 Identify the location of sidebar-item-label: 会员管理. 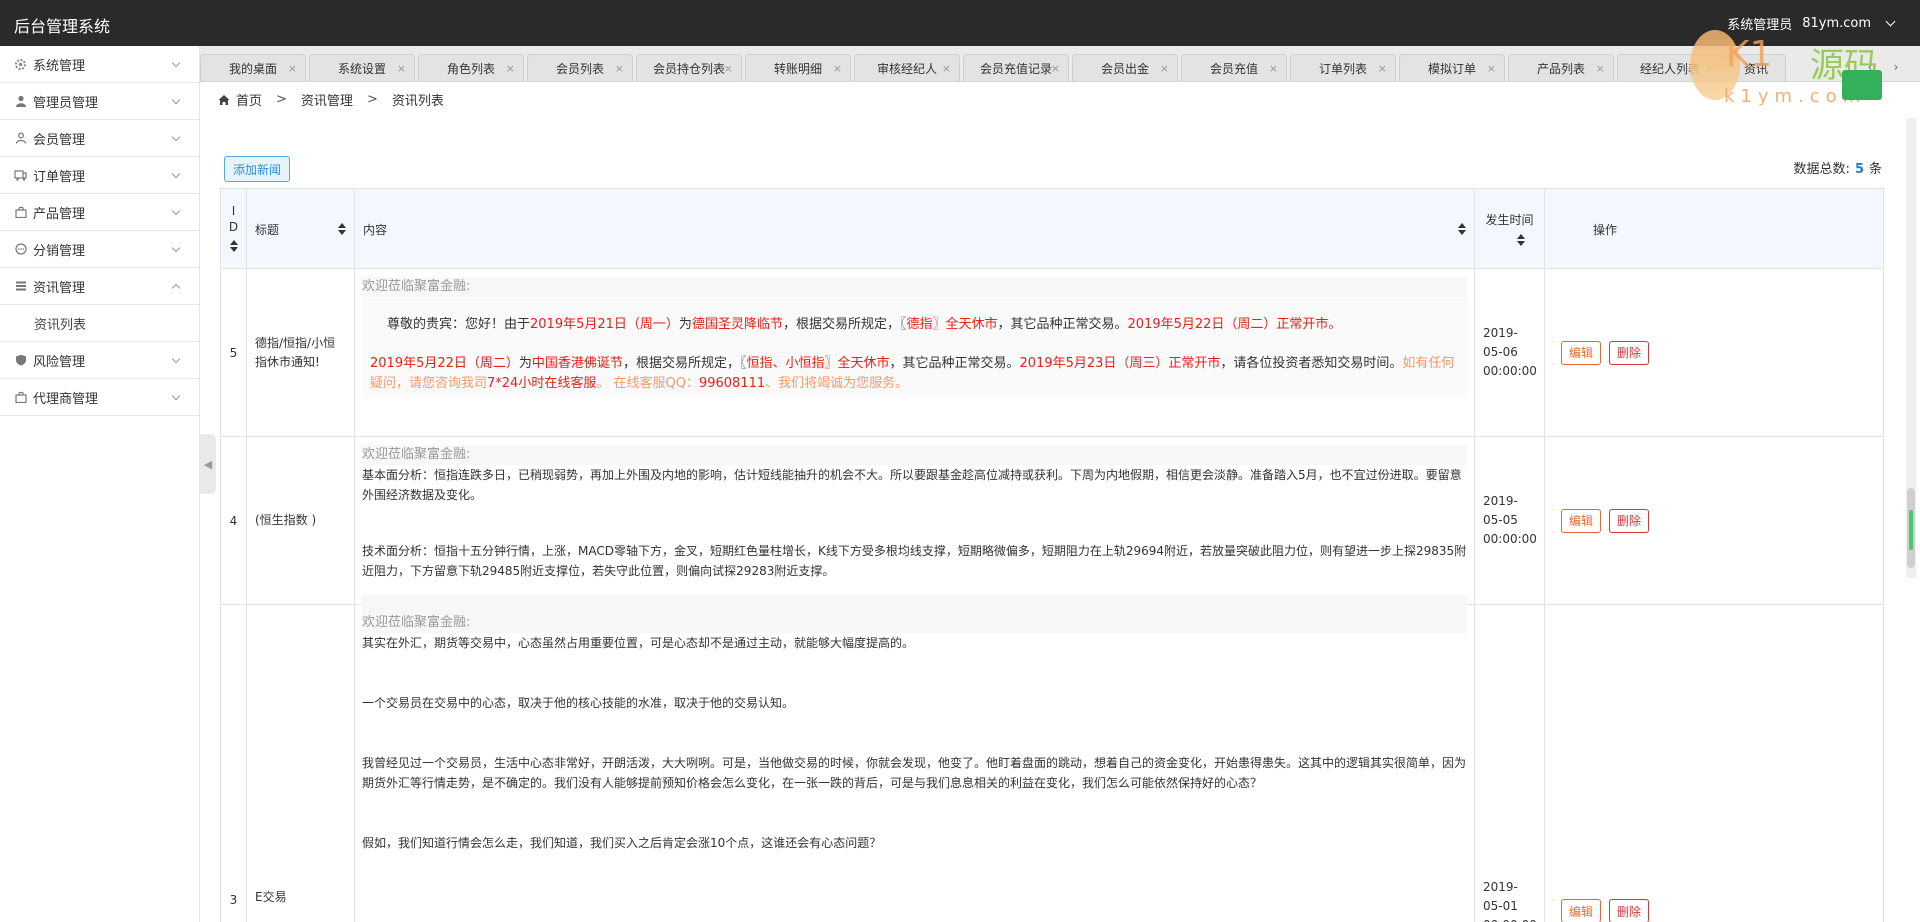
(59, 140).